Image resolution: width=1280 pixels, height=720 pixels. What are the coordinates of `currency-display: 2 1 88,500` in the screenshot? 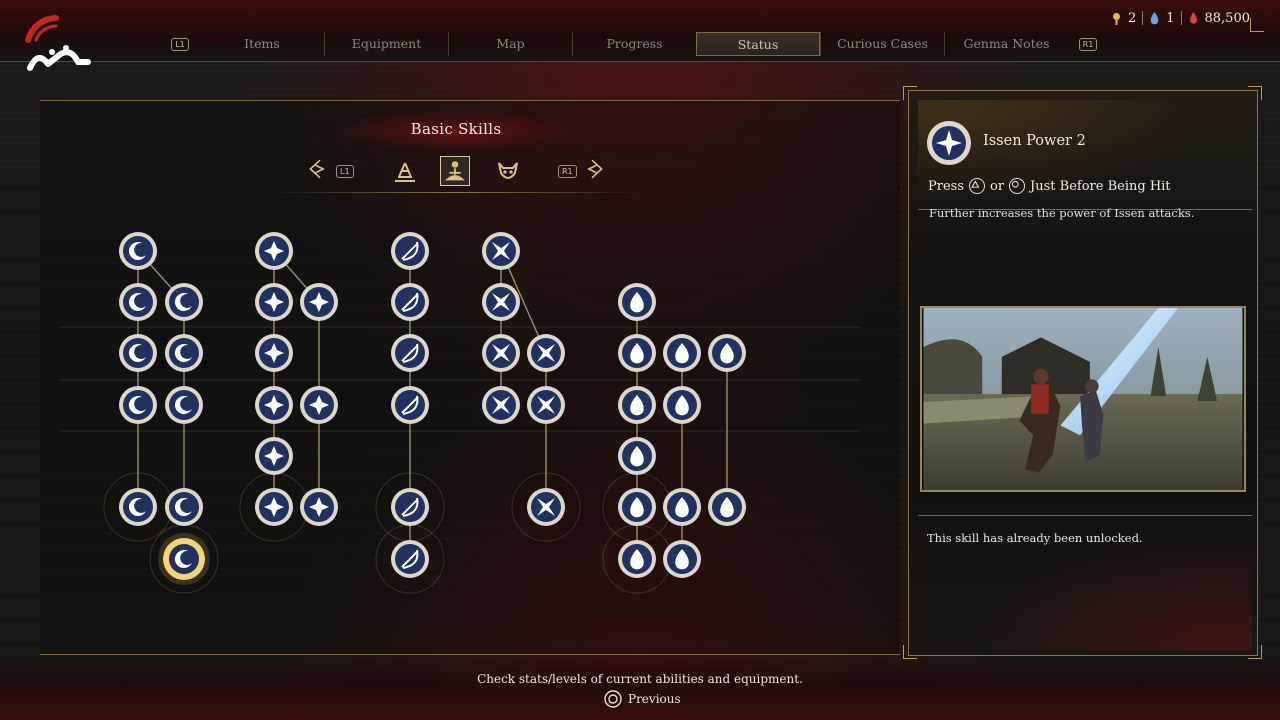 It's located at (1180, 18).